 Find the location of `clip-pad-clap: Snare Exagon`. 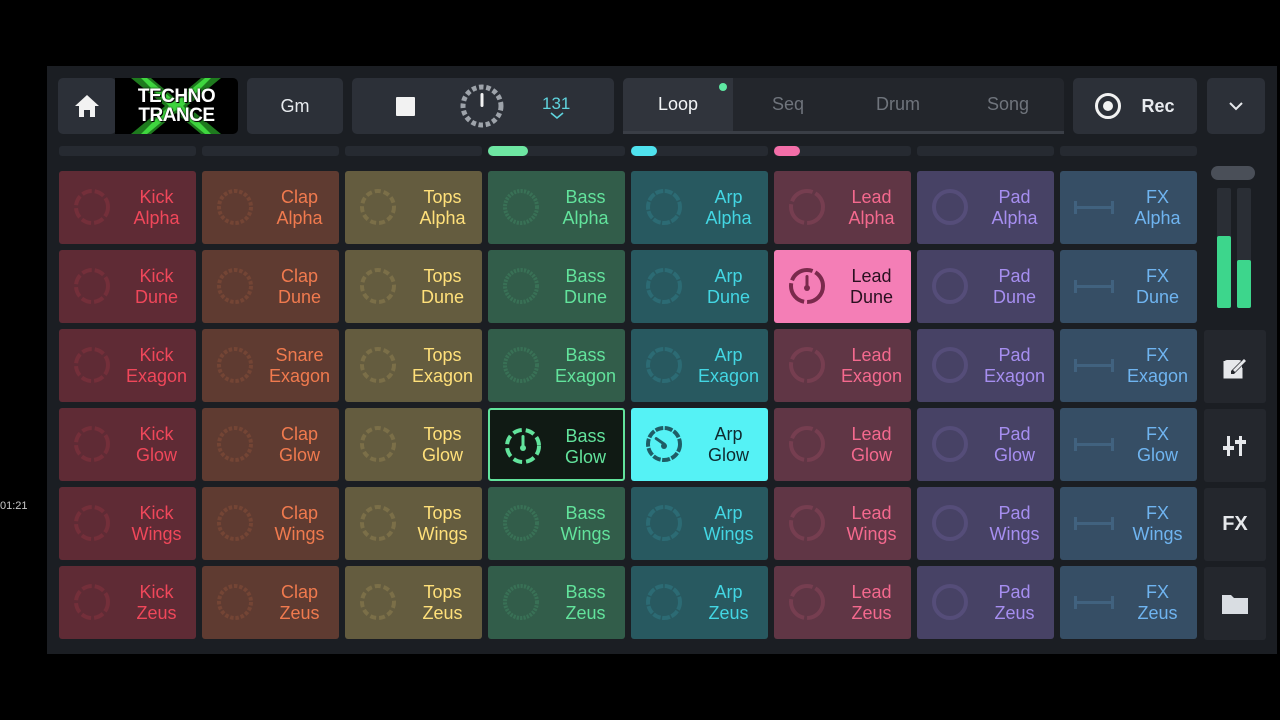

clip-pad-clap: Snare Exagon is located at coordinates (270, 365).